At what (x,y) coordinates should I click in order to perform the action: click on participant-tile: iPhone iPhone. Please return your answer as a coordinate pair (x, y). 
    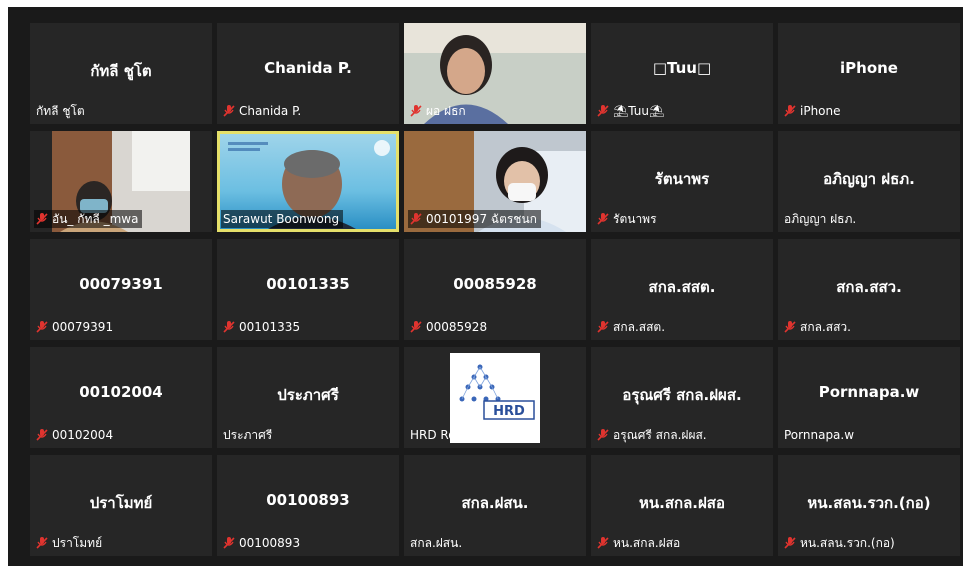
    Looking at the image, I should click on (869, 73).